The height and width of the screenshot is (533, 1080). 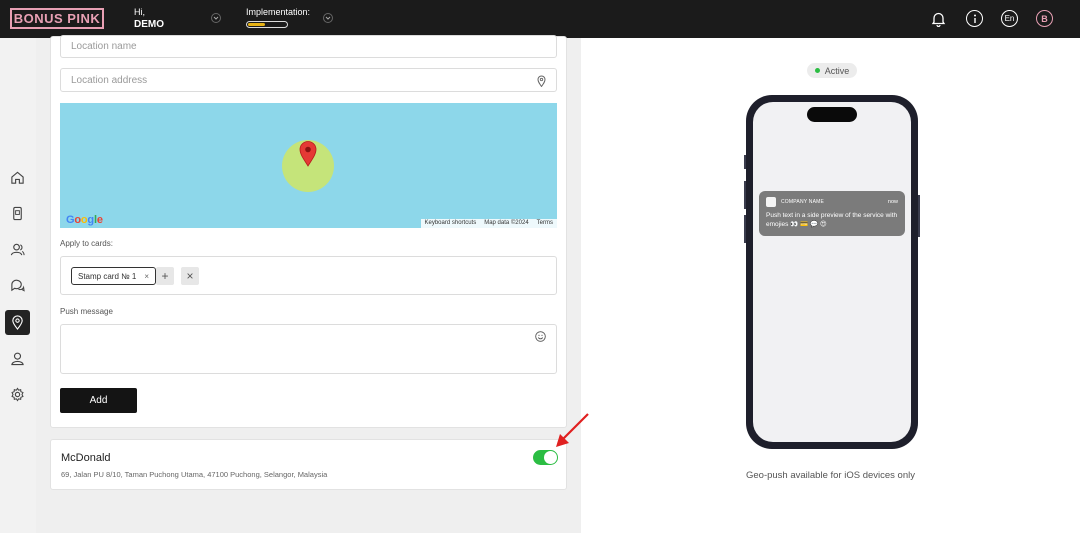 What do you see at coordinates (149, 24) in the screenshot?
I see `user-name: DEMO` at bounding box center [149, 24].